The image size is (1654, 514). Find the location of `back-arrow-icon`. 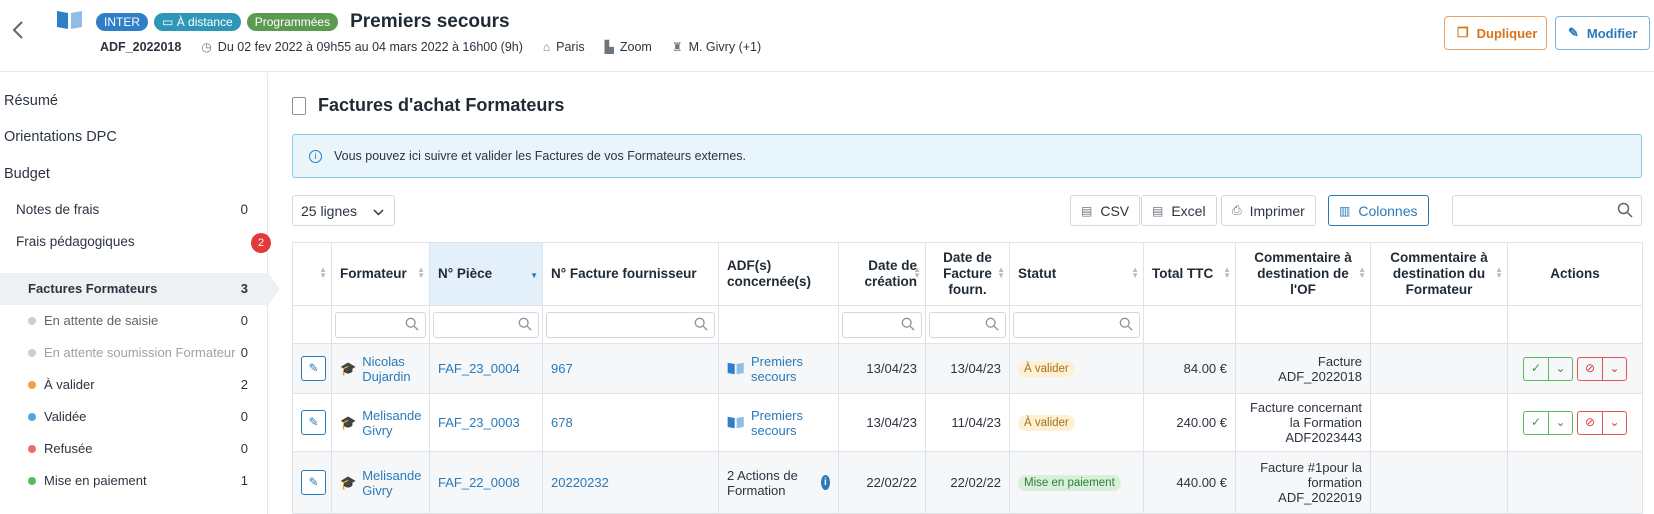

back-arrow-icon is located at coordinates (20, 31).